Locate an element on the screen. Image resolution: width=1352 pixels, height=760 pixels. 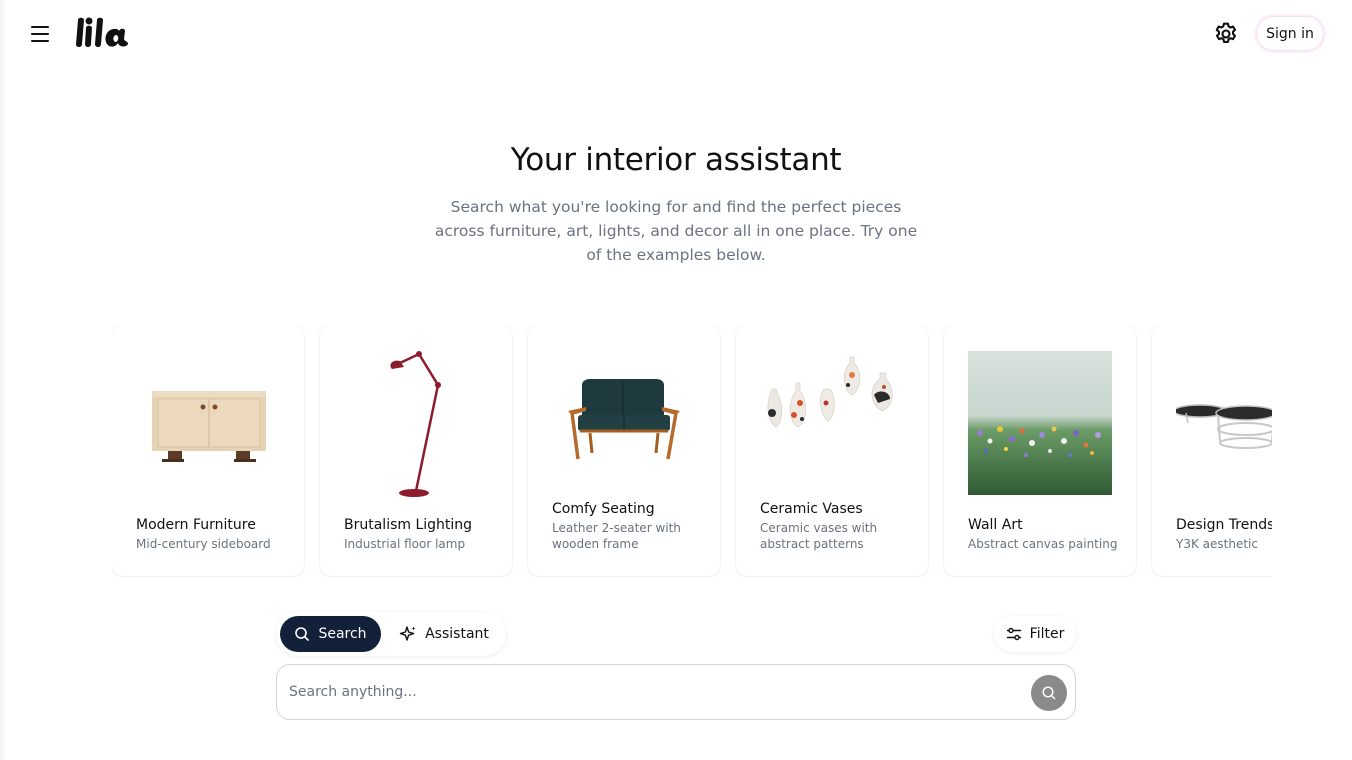
logo is located at coordinates (103, 34).